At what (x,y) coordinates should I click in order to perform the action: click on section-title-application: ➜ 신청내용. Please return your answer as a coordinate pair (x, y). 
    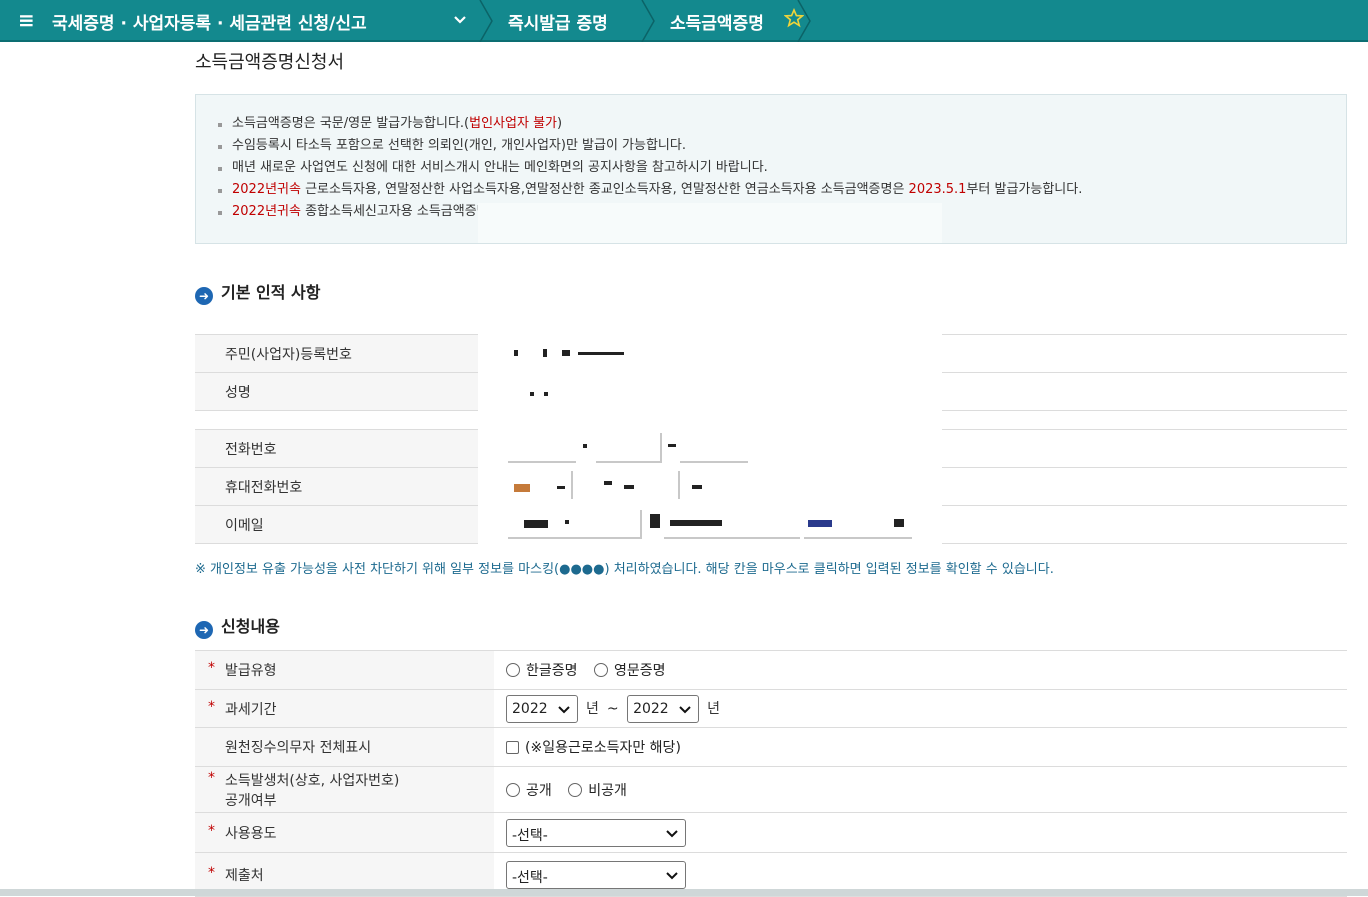
    Looking at the image, I should click on (237, 626).